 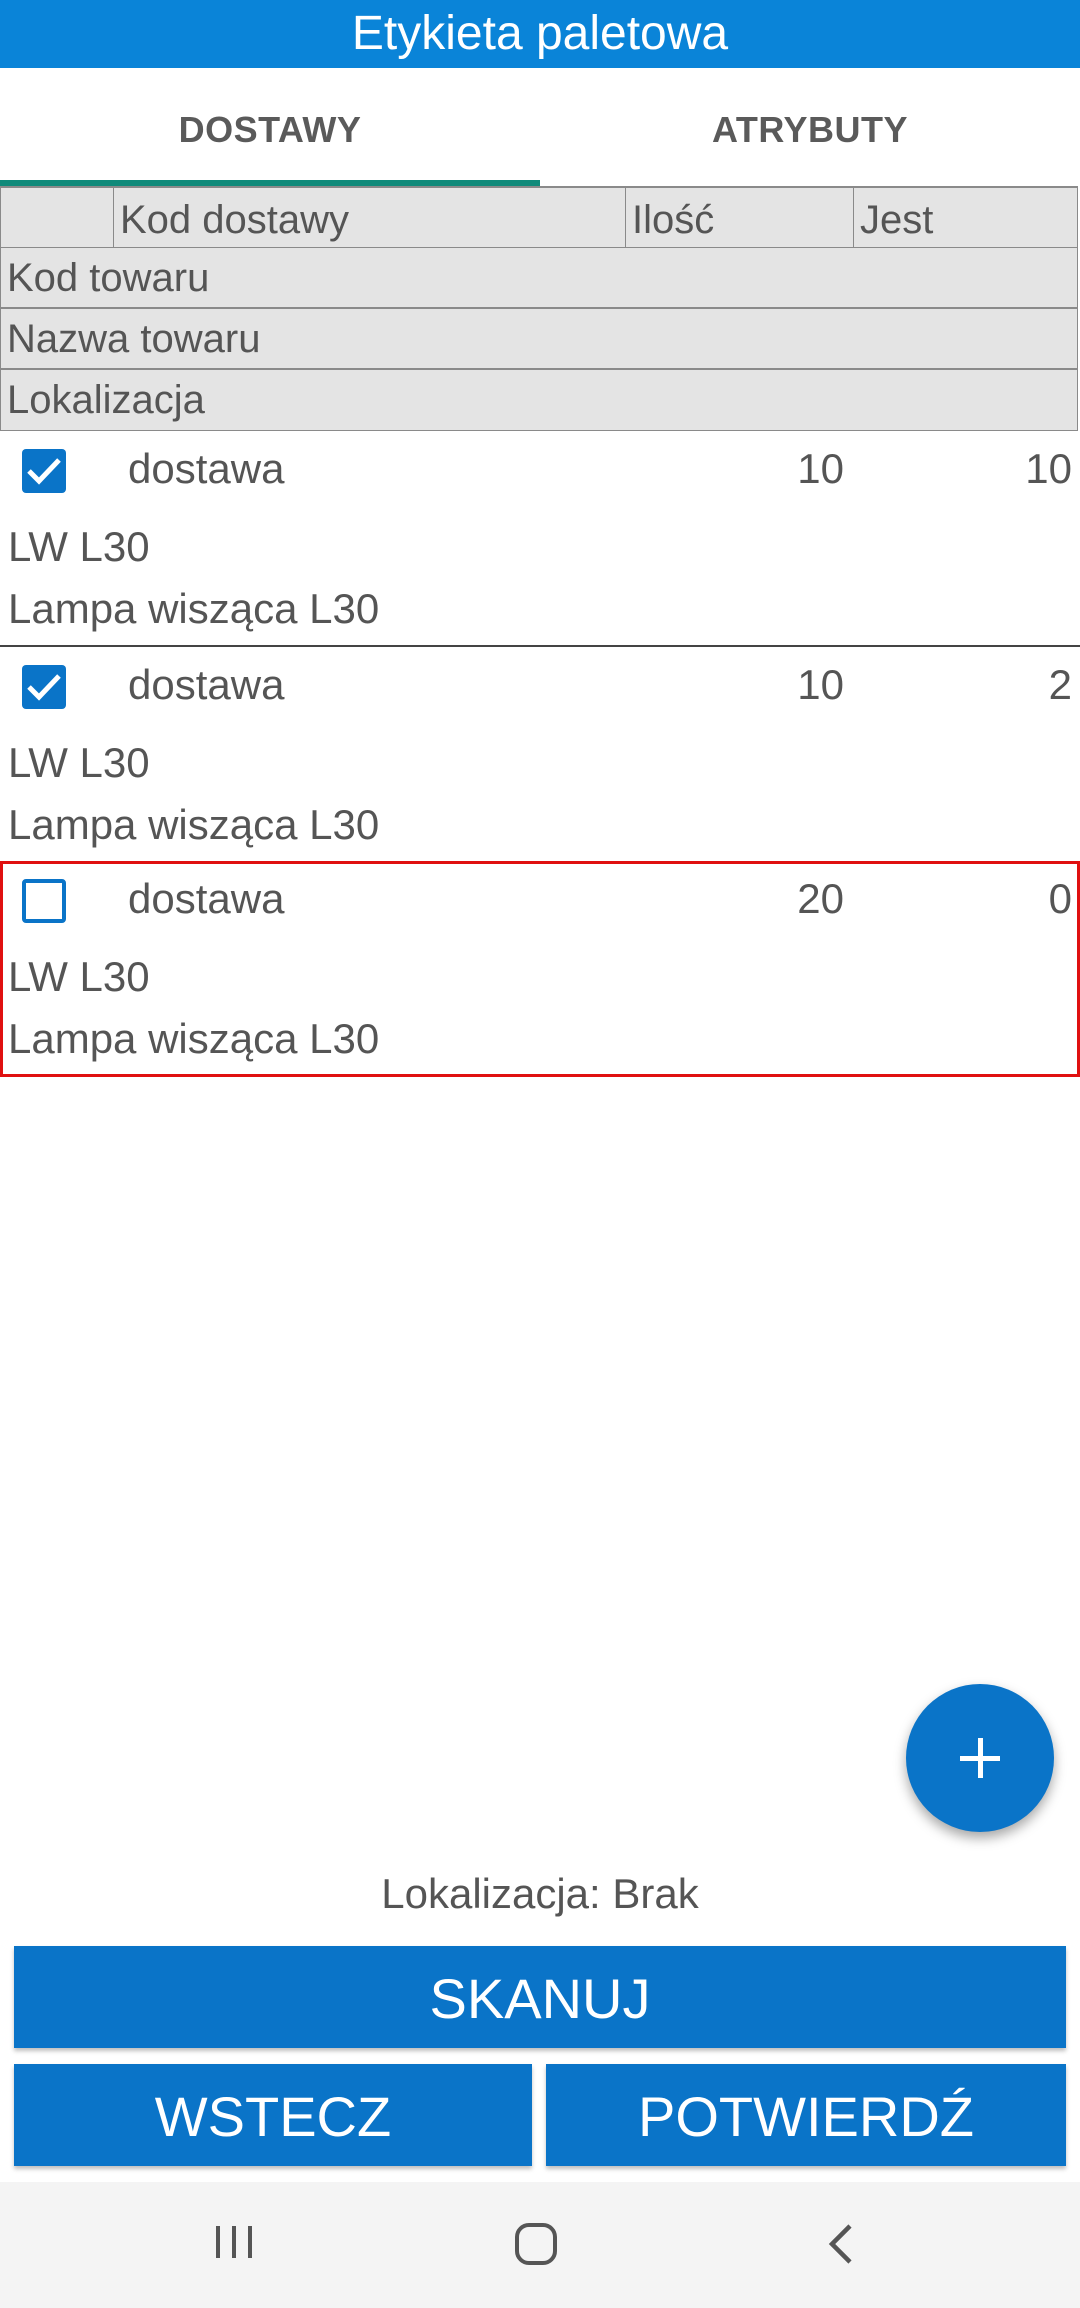 I want to click on location-status: Lokalizacja: Brak, so click(x=540, y=1893).